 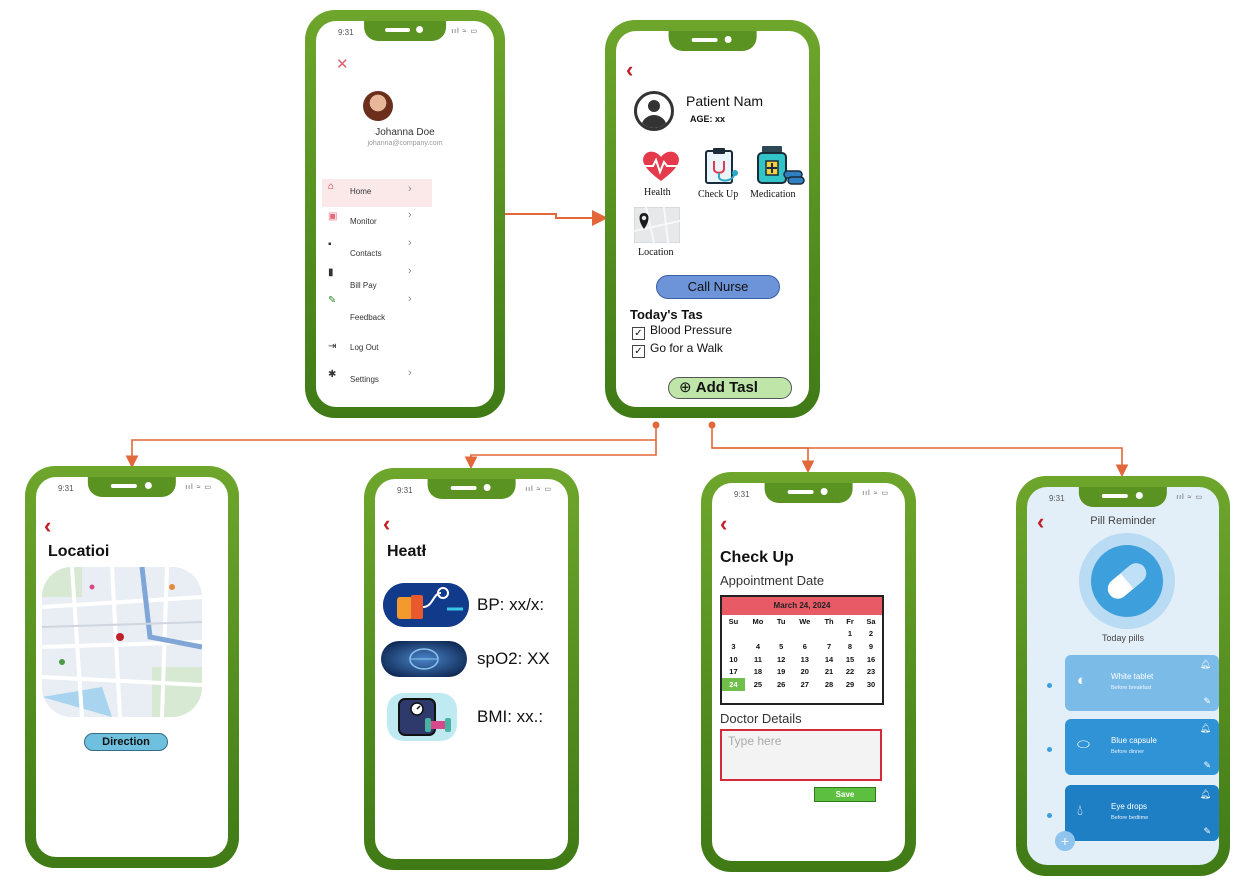 What do you see at coordinates (364, 347) in the screenshot?
I see `menu-item-label: Log Out` at bounding box center [364, 347].